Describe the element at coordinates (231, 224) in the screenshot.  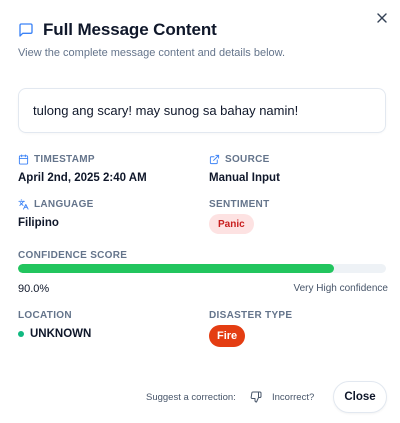
I see `sentiment-badge: Panic` at that location.